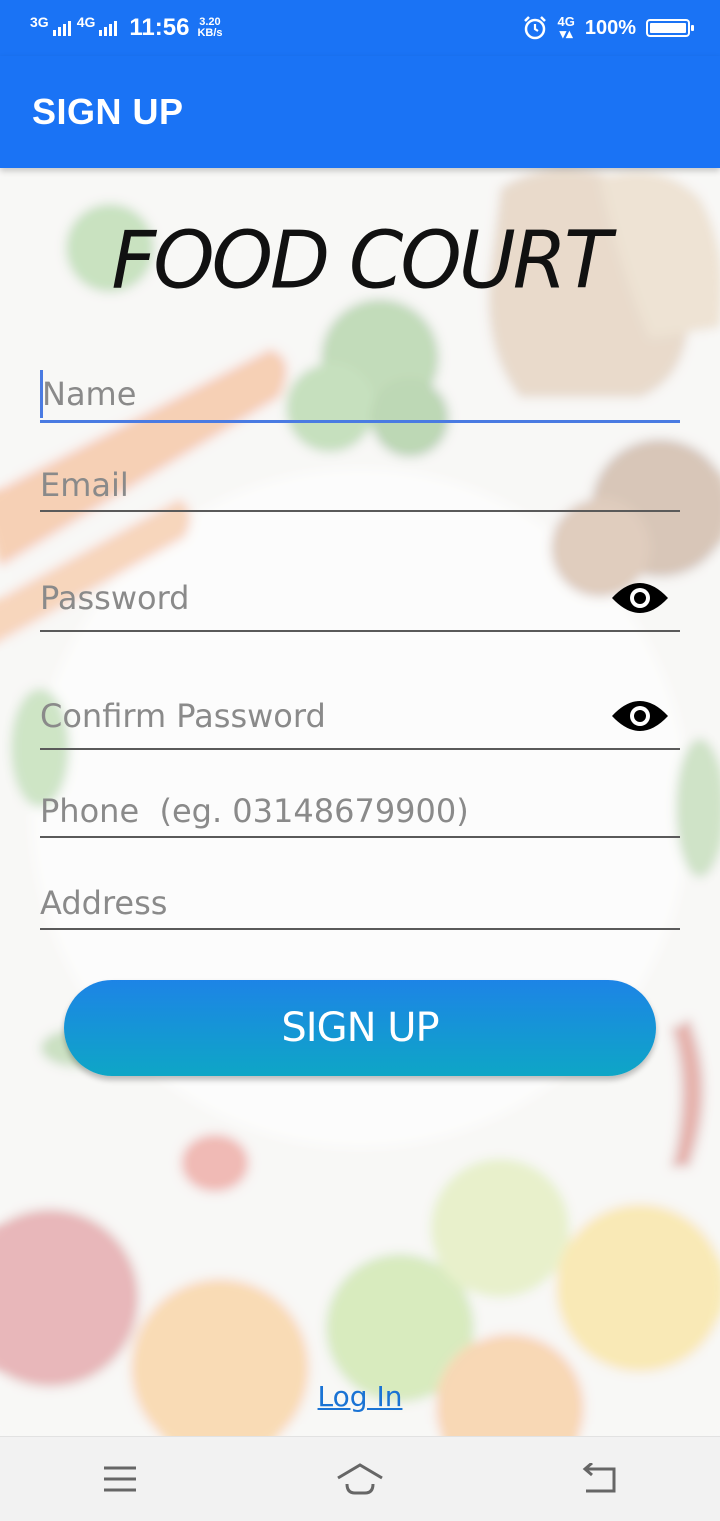 The width and height of the screenshot is (720, 1521). I want to click on password-field, so click(360, 600).